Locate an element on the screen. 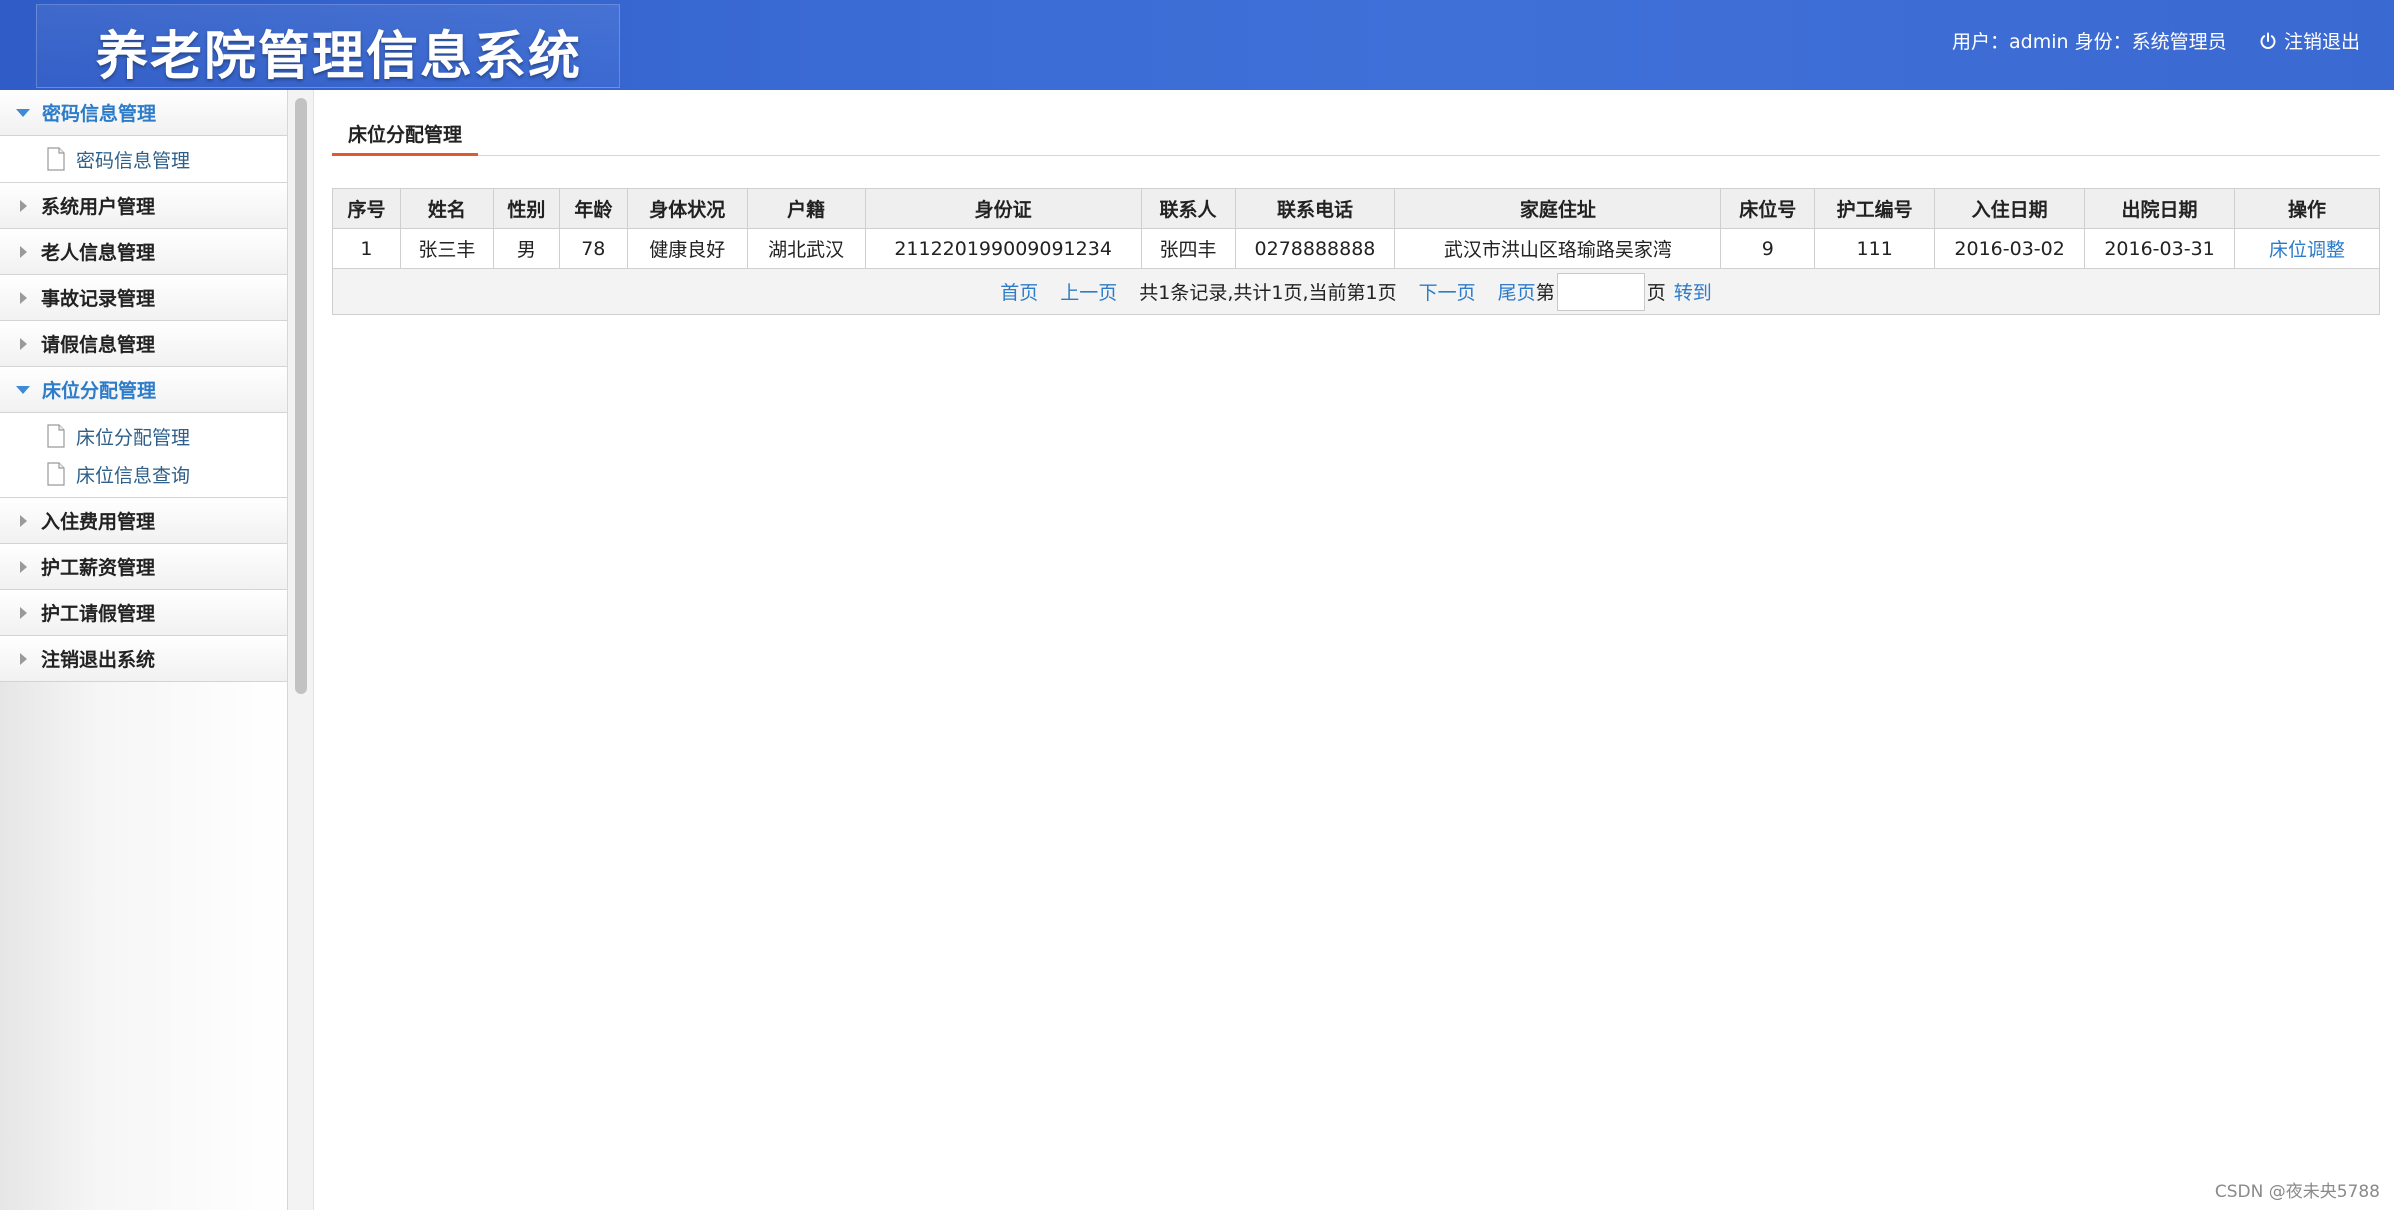  menu-group-label: 护工请假管理 is located at coordinates (98, 614).